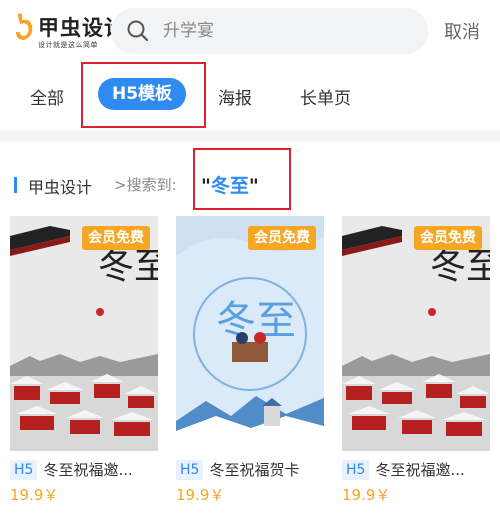 The width and height of the screenshot is (500, 532). I want to click on search-keyword: 冬至, so click(229, 186).